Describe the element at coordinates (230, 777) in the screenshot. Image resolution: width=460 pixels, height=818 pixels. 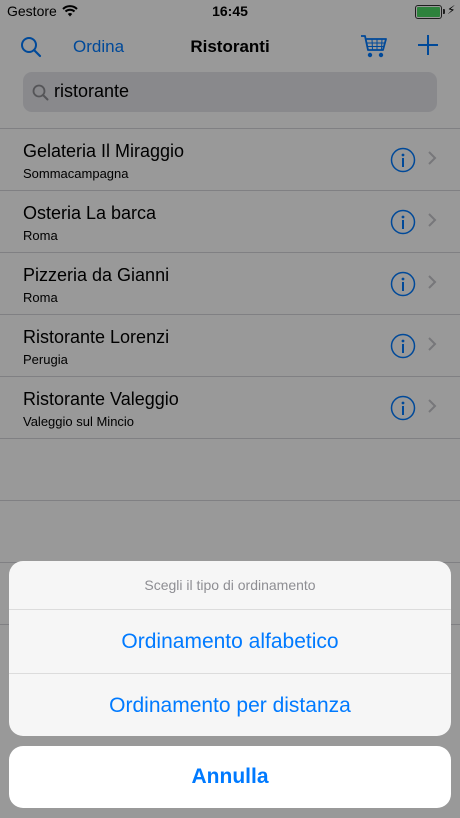
I see `cancel-button: Annulla` at that location.